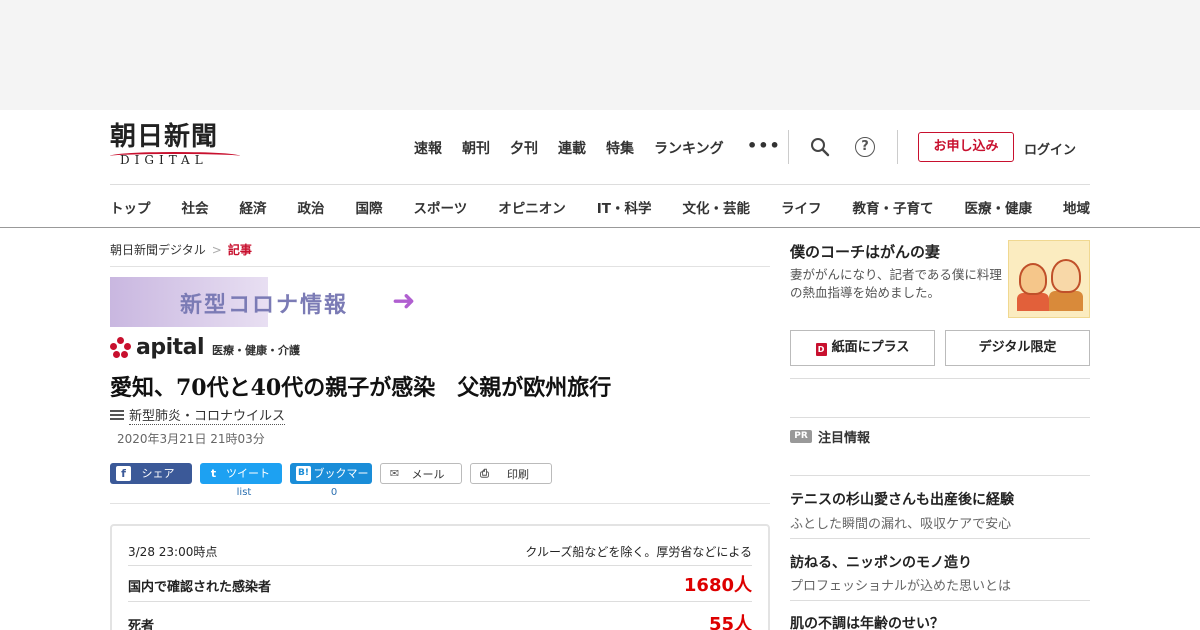 This screenshot has height=630, width=1200. What do you see at coordinates (881, 562) in the screenshot?
I see `pr-item-title: 訪ねる、ニッポンのモノ造り` at bounding box center [881, 562].